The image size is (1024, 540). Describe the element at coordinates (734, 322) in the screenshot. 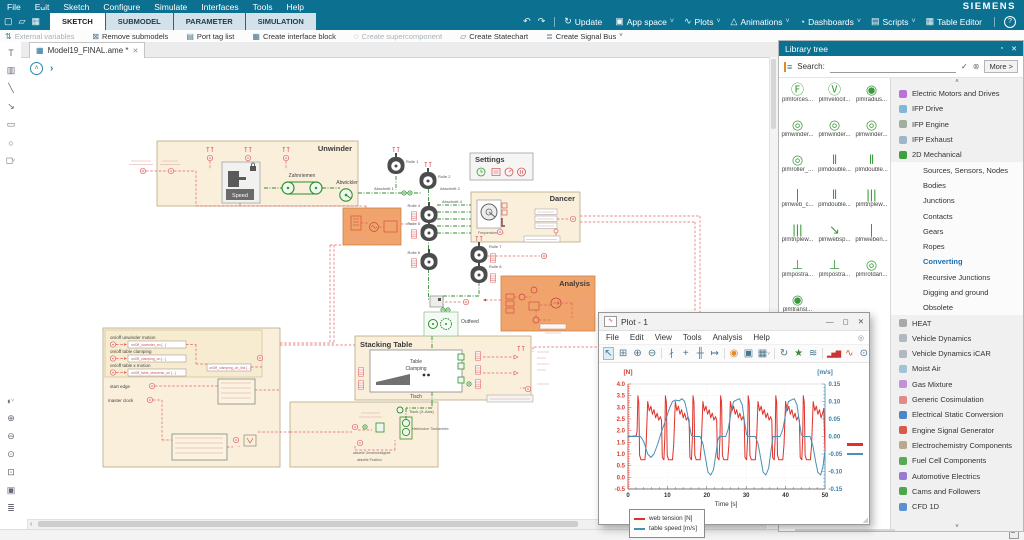

I see `plot-window-titlebar: ∿ Plot - 1 — ◻ ✕` at that location.